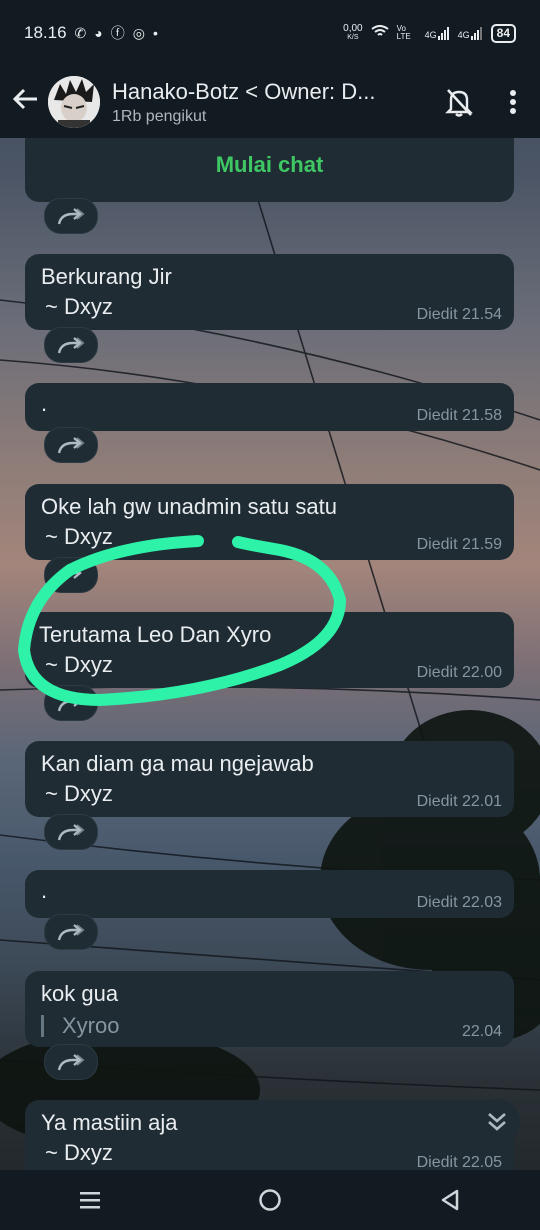  I want to click on message-bubble: Ya mastiin aja ~ Dxyz Diedit 22.05, so click(269, 1135).